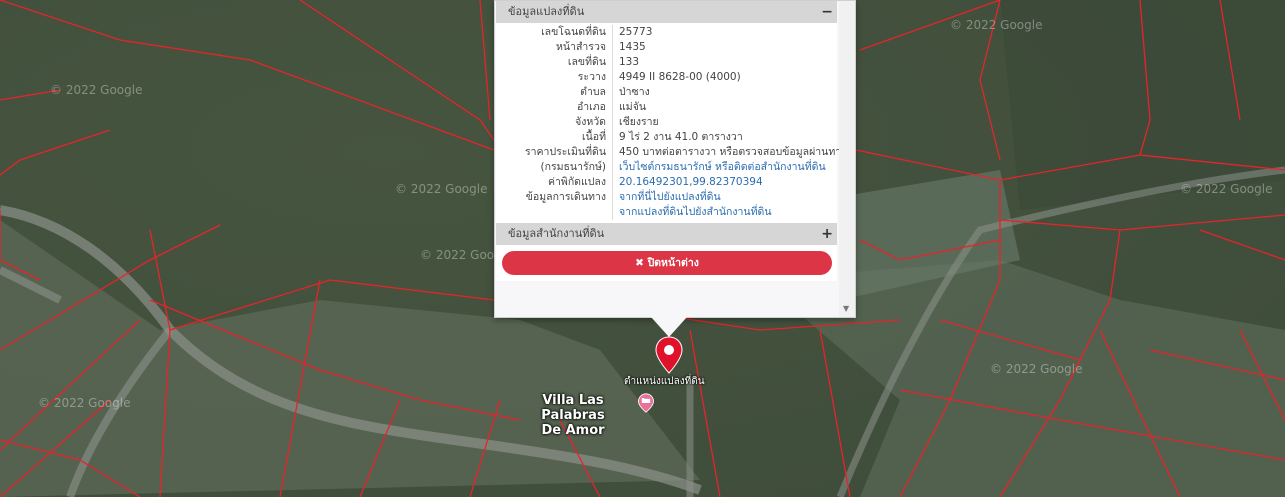 The image size is (1285, 497). I want to click on close-window-button: ✖ ปิดหน้าต่าง, so click(667, 263).